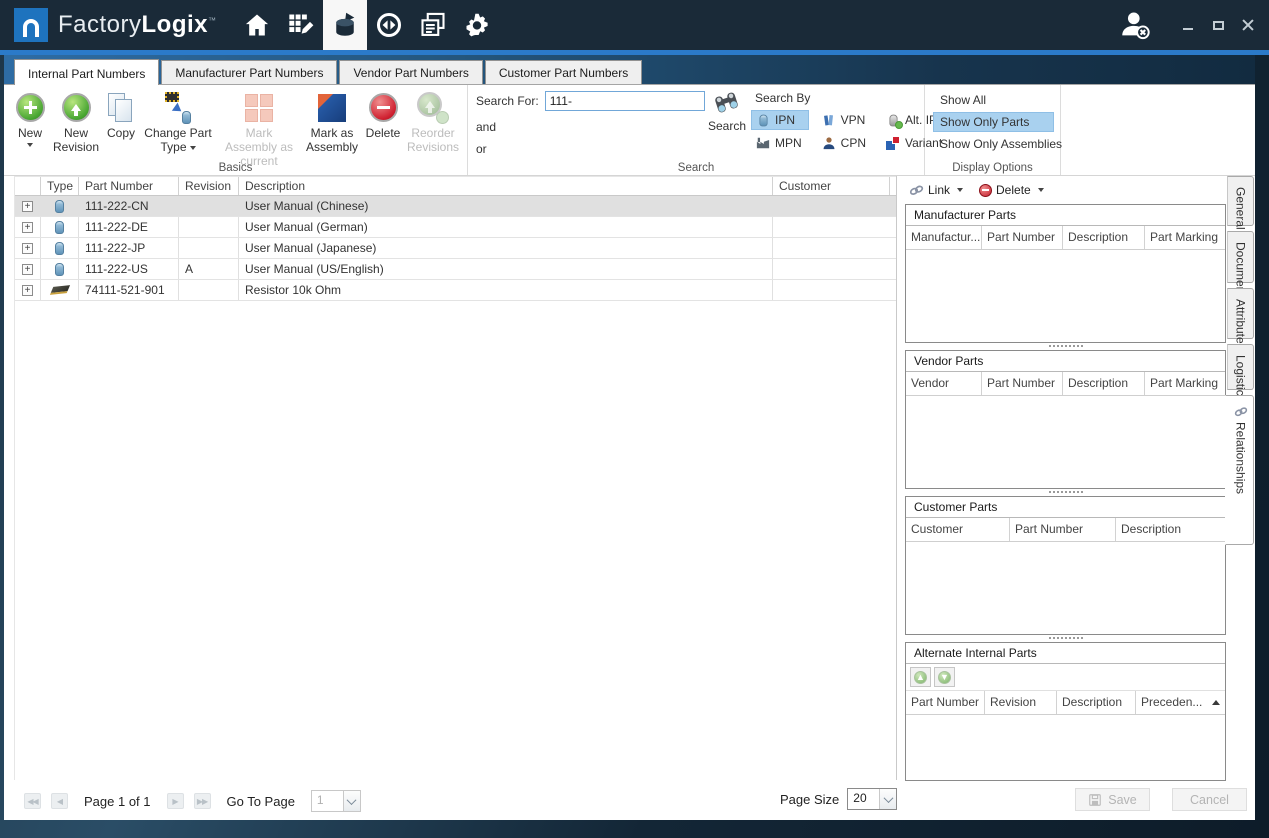 The image size is (1269, 838). I want to click on new-button: New, so click(30, 119).